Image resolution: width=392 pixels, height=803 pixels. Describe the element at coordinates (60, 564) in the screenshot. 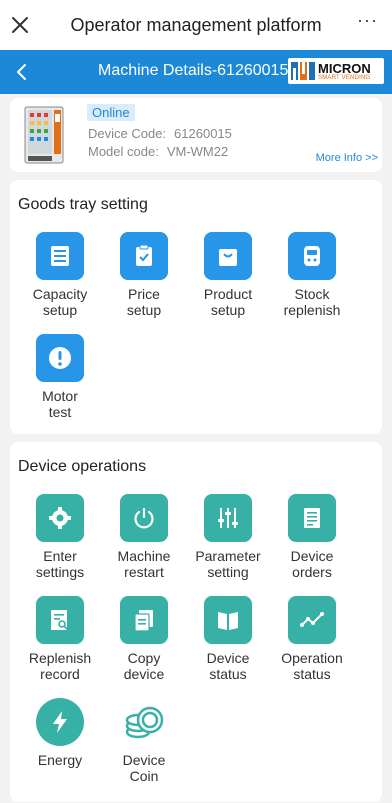

I see `item-label: Enter settings` at that location.